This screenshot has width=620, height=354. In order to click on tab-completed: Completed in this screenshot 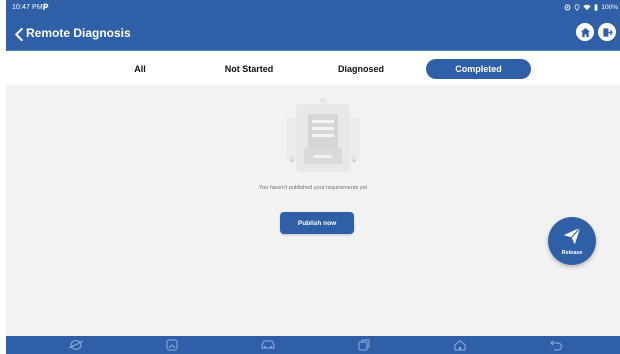, I will do `click(478, 69)`.